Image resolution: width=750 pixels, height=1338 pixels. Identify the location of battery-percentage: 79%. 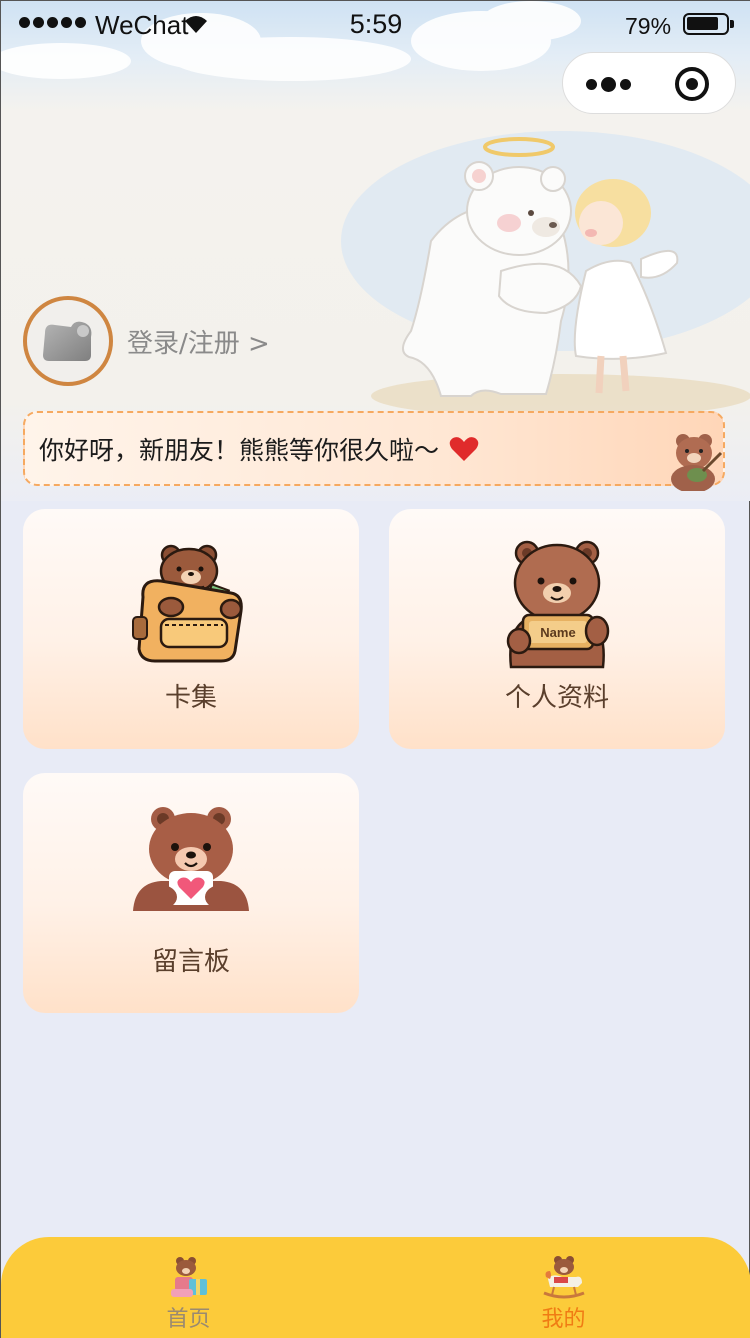
(648, 26).